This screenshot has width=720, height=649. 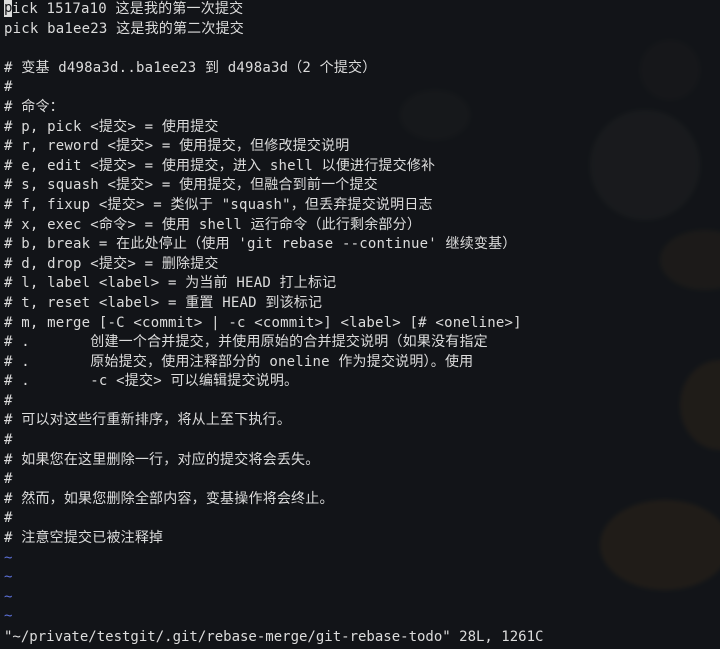 I want to click on buffer-line: # 变基 d498a3d..ba1ee23 到 d498a3d（2 个提交）, so click(x=360, y=69).